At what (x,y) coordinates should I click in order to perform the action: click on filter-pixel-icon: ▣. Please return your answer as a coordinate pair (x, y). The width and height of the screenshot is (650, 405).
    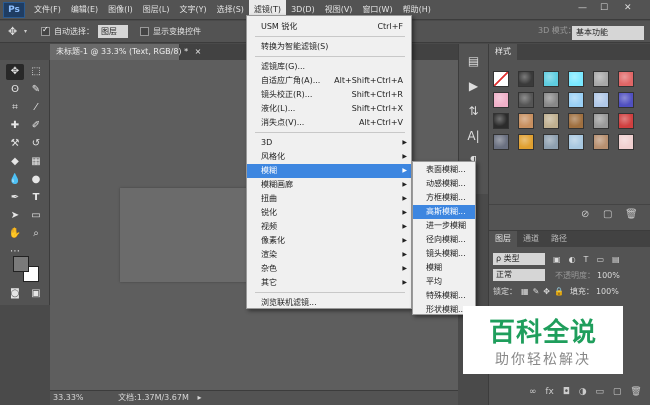
    Looking at the image, I should click on (557, 259).